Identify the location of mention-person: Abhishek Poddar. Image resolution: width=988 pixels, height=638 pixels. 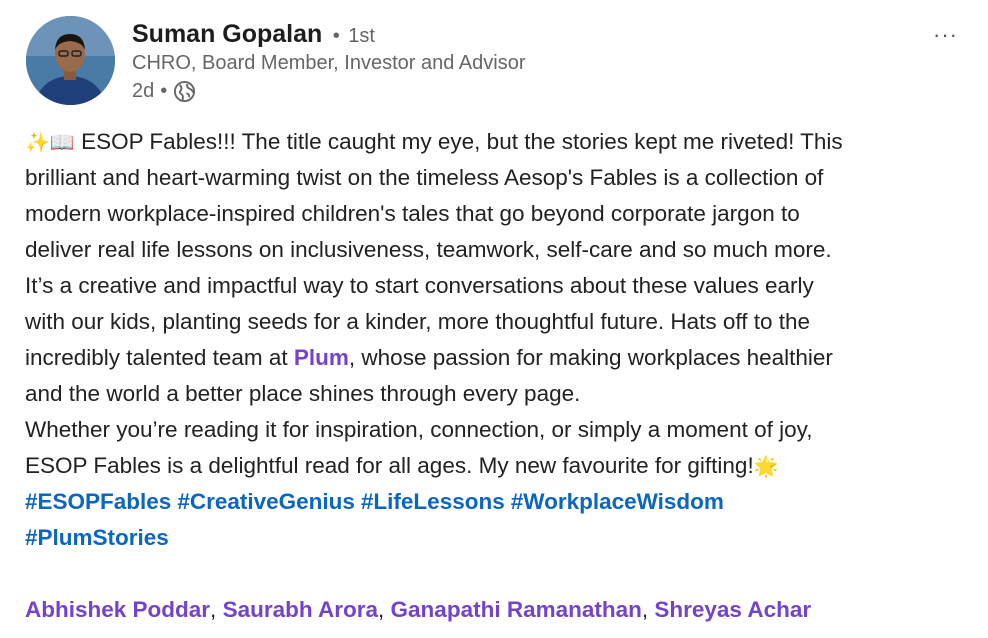
(117, 609).